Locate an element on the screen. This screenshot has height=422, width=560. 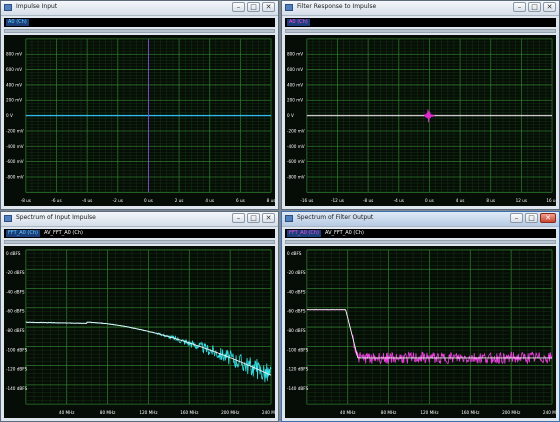
x-tick-label: -6 us is located at coordinates (56, 200).